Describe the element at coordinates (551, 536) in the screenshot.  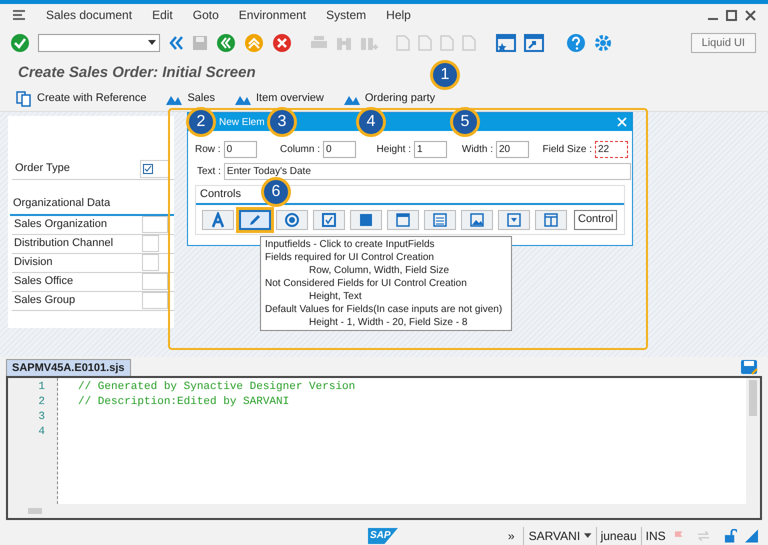
I see `user-name: SARVANI` at that location.